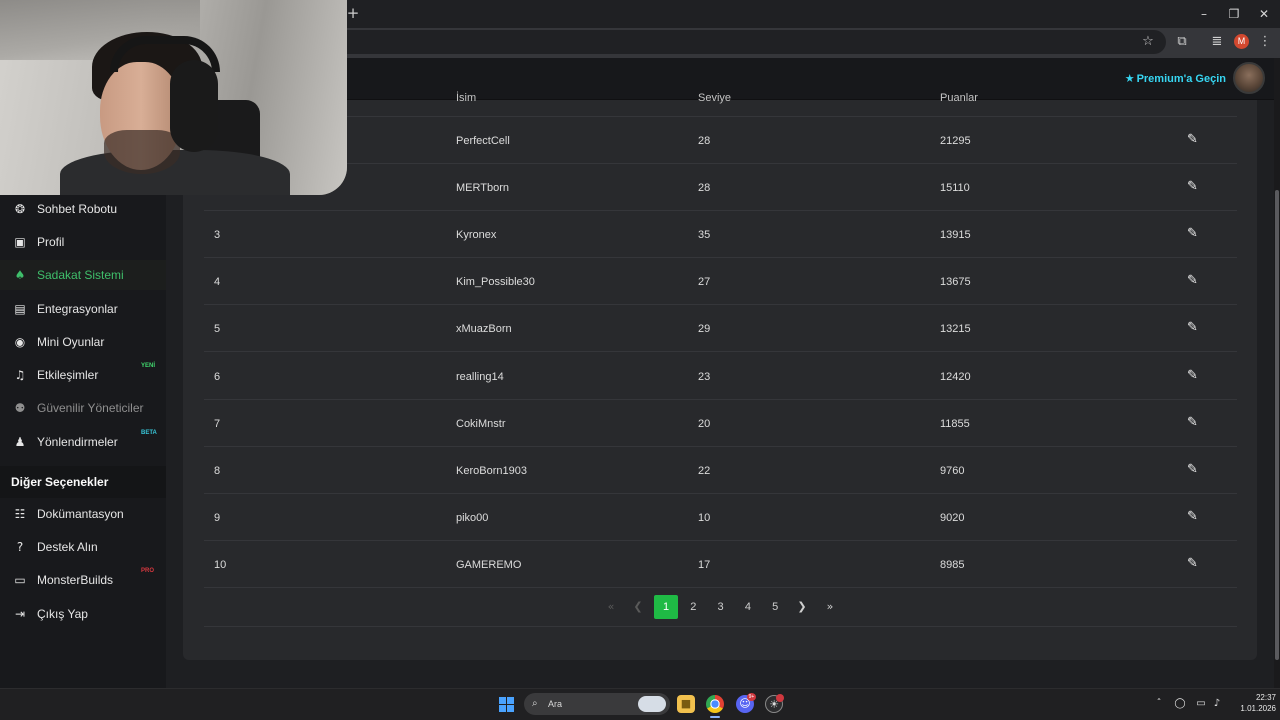  I want to click on name-cell: realling14, so click(480, 376).